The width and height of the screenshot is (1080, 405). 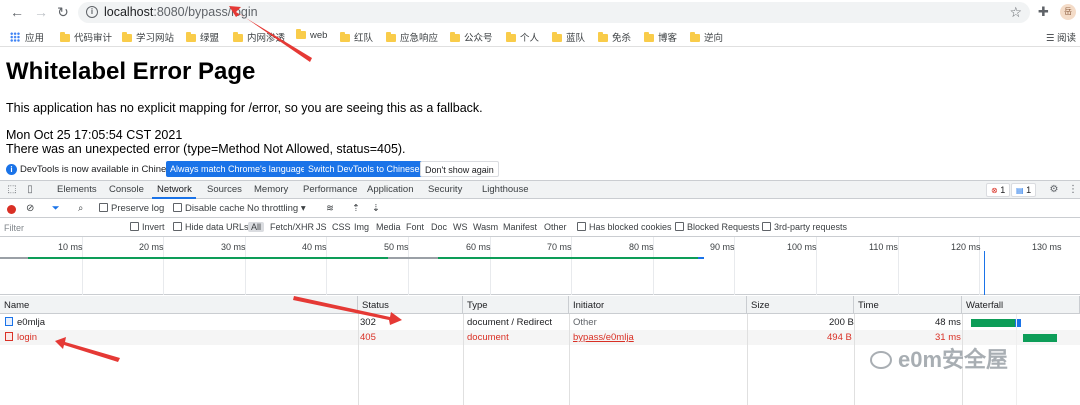 I want to click on tab-sources: Sources, so click(x=224, y=189).